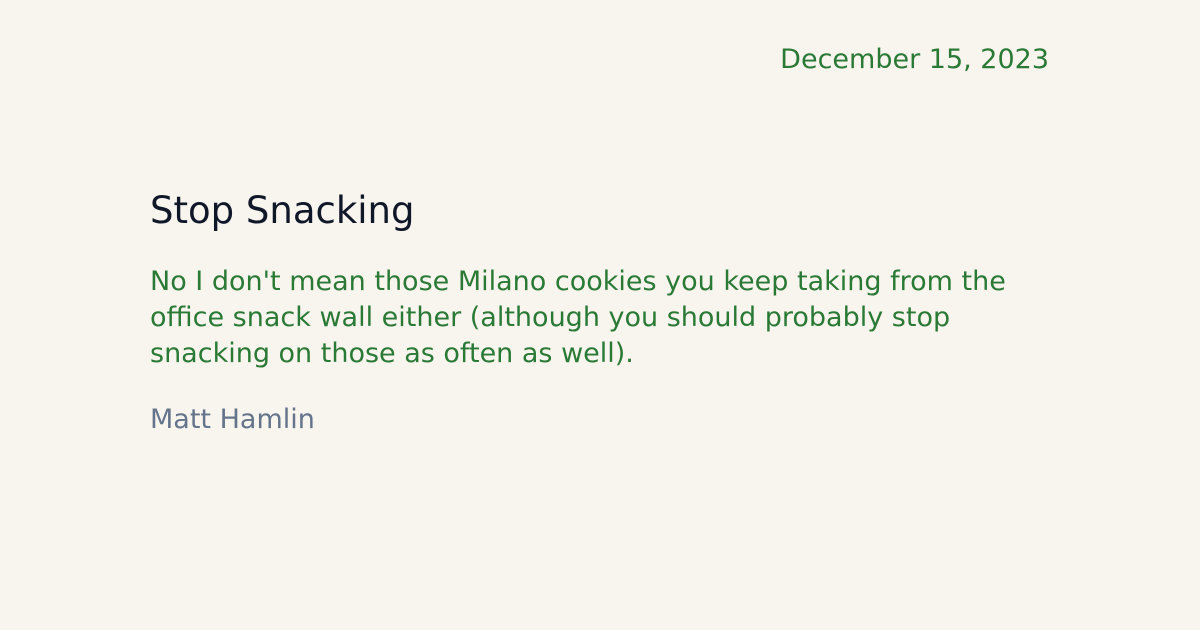 The image size is (1200, 630). I want to click on post-title: Stop Snacking, so click(282, 210).